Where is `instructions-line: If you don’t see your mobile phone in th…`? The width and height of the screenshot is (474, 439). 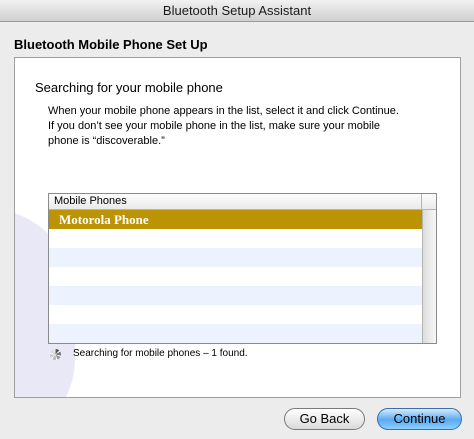 instructions-line: If you don’t see your mobile phone in th… is located at coordinates (214, 126).